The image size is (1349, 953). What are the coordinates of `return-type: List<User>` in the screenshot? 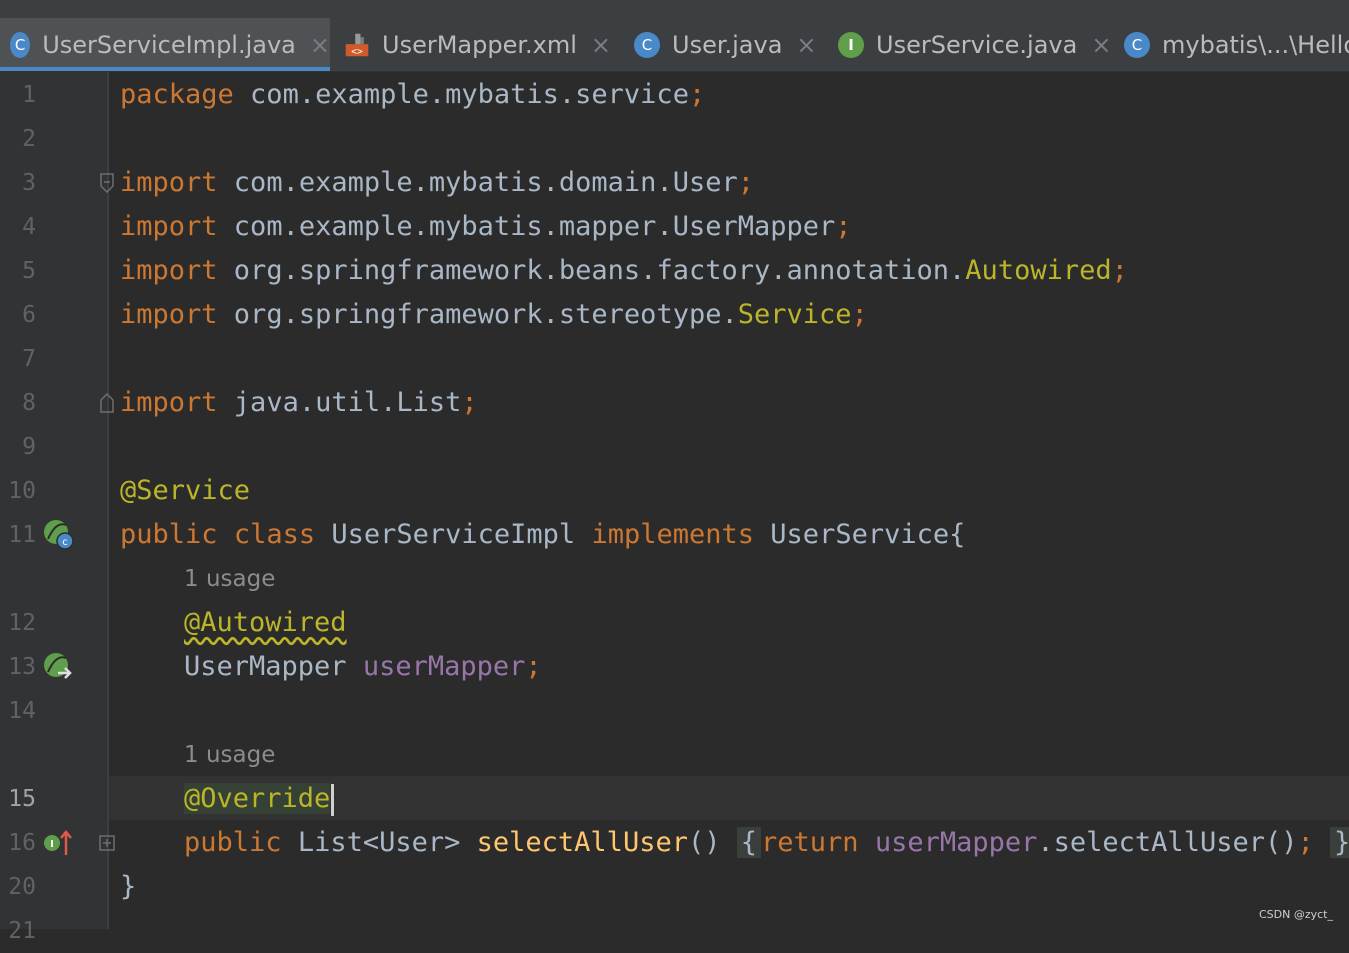 It's located at (379, 842).